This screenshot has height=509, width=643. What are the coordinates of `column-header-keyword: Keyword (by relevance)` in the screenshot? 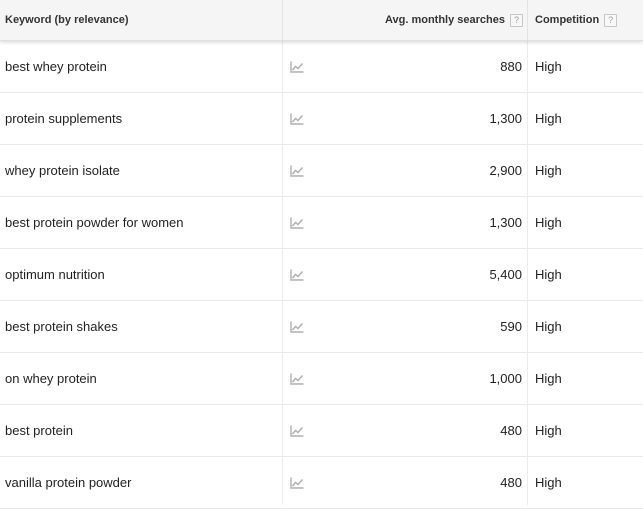 It's located at (67, 20).